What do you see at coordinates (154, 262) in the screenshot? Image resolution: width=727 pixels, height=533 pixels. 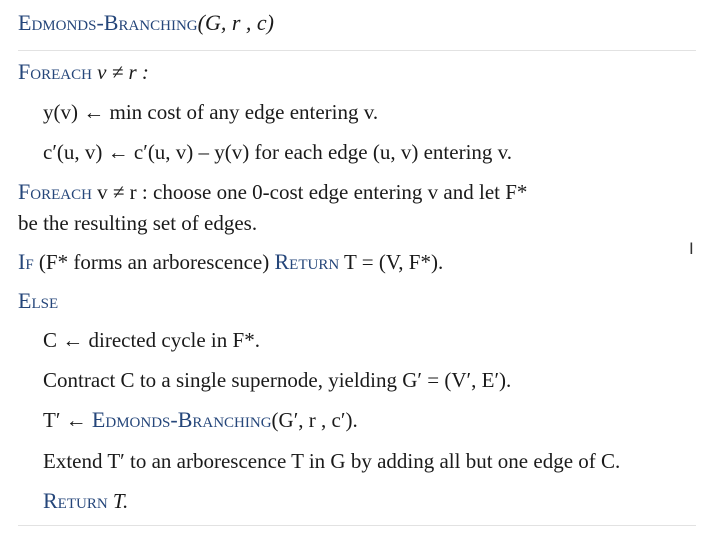 I see `statement-text: (F* forms an arborescence)` at bounding box center [154, 262].